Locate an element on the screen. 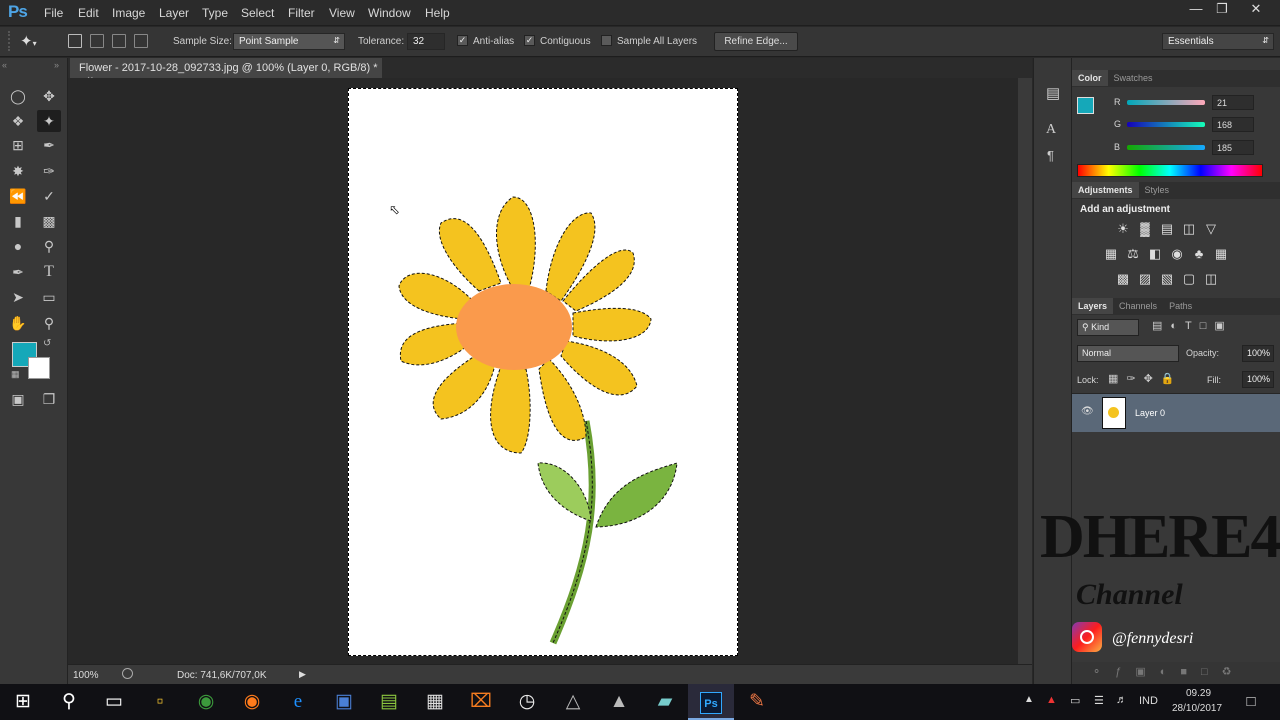 The width and height of the screenshot is (1280, 720). tab-paths: Paths is located at coordinates (1180, 306).